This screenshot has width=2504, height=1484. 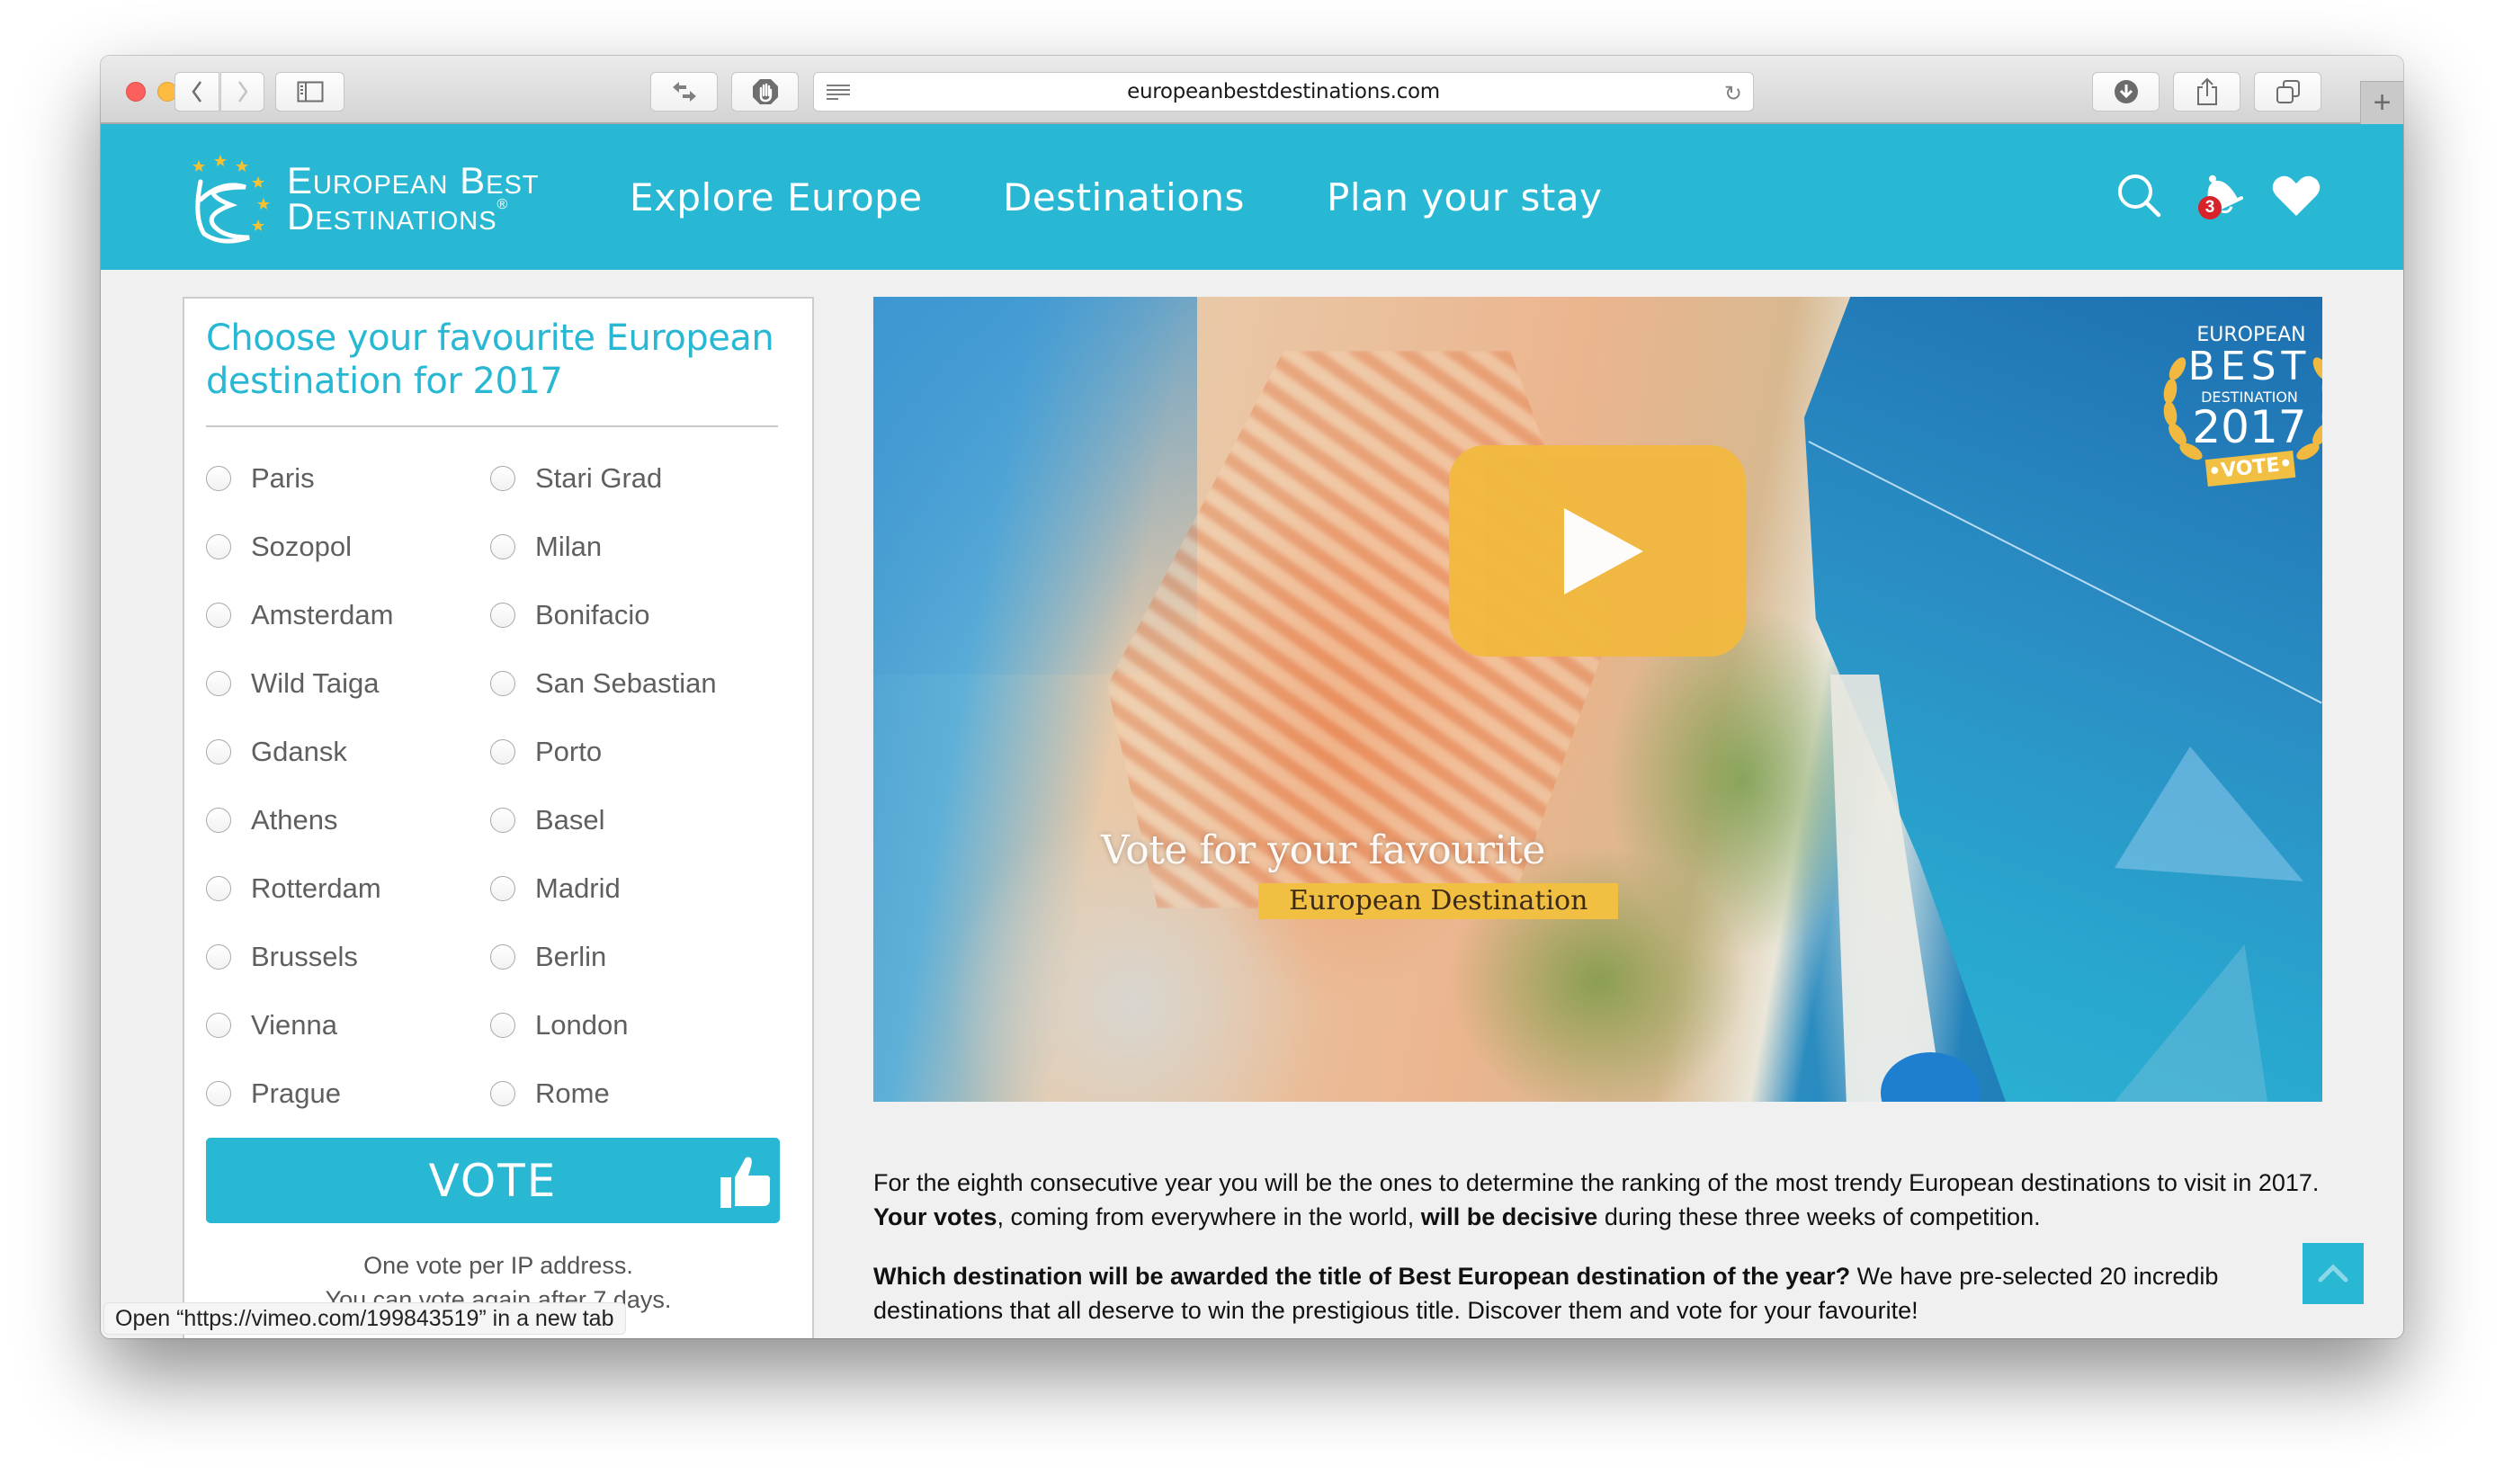 I want to click on destination-option-label: Rotterdam, so click(x=316, y=888).